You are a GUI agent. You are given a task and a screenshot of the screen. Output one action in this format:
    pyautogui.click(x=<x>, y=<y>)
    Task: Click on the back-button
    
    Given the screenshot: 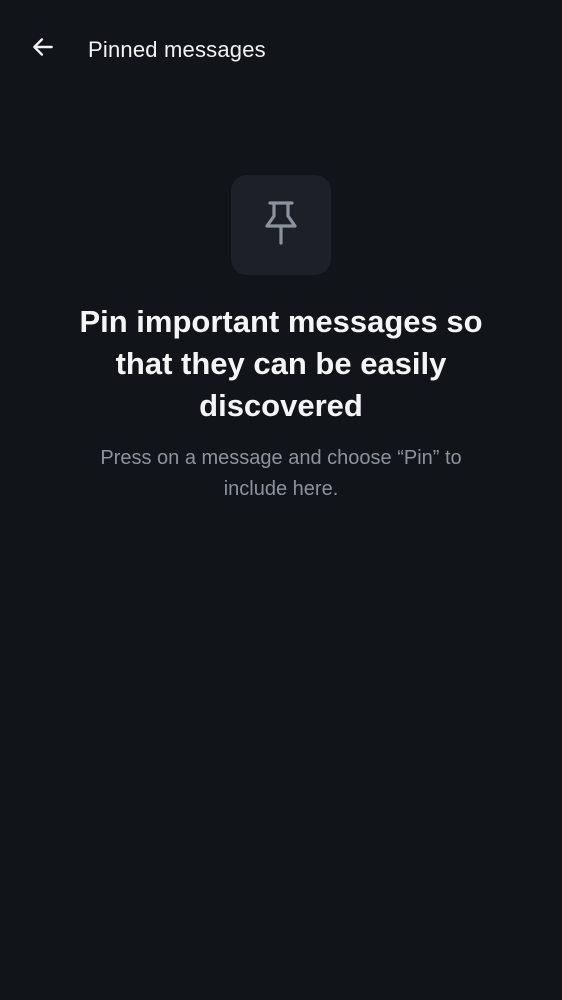 What is the action you would take?
    pyautogui.click(x=43, y=49)
    